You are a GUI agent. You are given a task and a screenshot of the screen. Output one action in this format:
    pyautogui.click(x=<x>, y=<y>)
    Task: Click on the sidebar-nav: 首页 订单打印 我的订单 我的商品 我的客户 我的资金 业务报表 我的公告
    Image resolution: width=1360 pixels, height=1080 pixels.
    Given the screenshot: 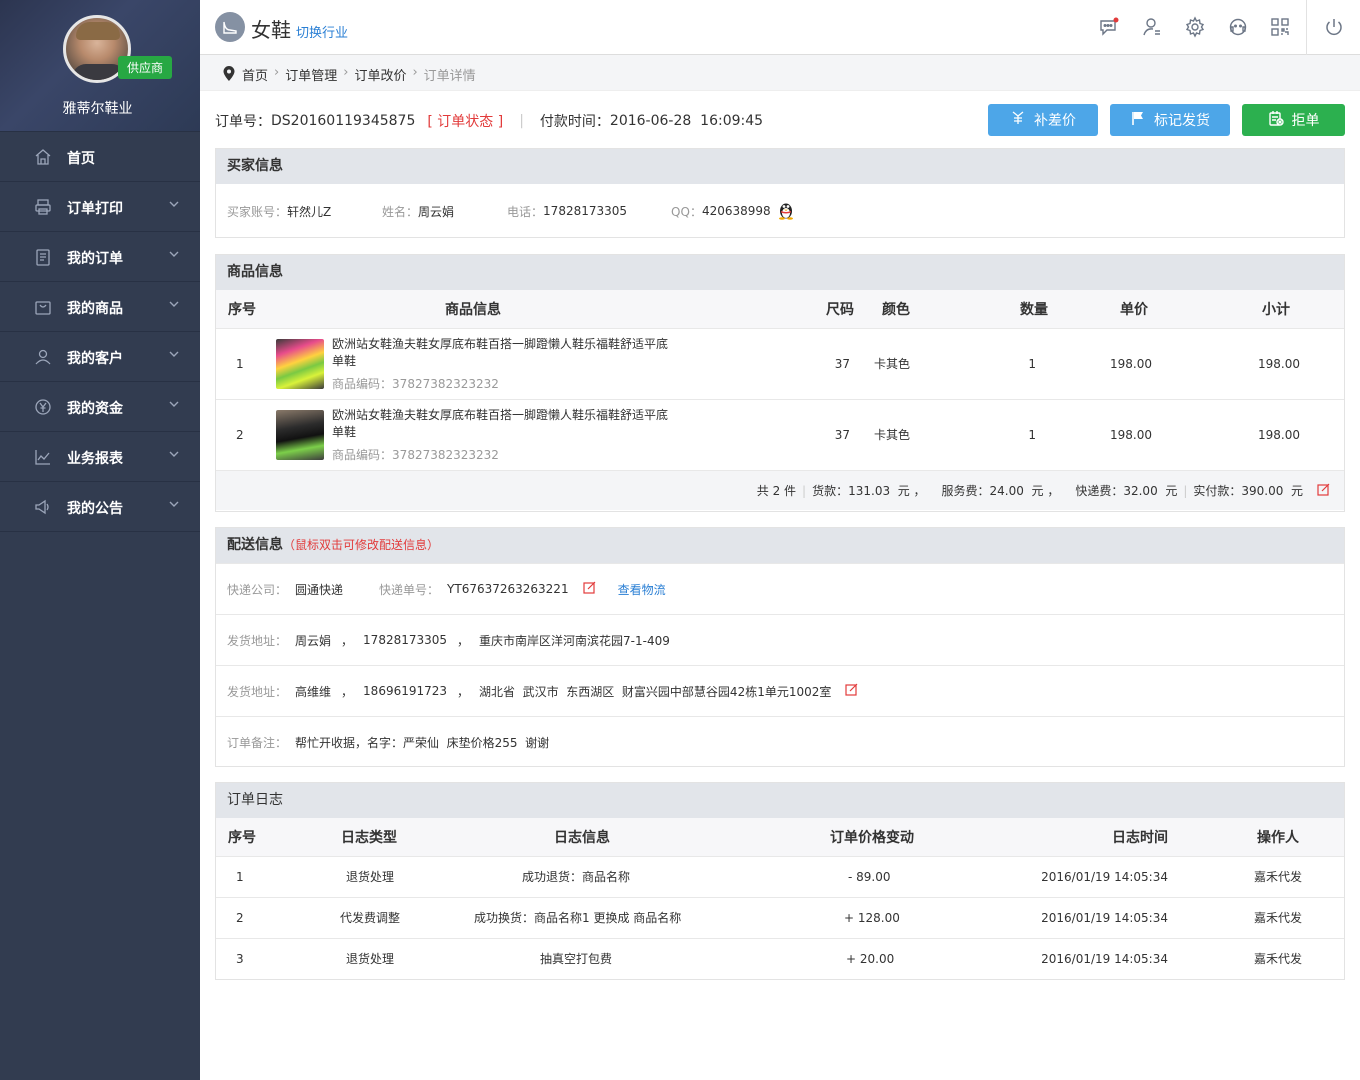 What is the action you would take?
    pyautogui.click(x=100, y=332)
    